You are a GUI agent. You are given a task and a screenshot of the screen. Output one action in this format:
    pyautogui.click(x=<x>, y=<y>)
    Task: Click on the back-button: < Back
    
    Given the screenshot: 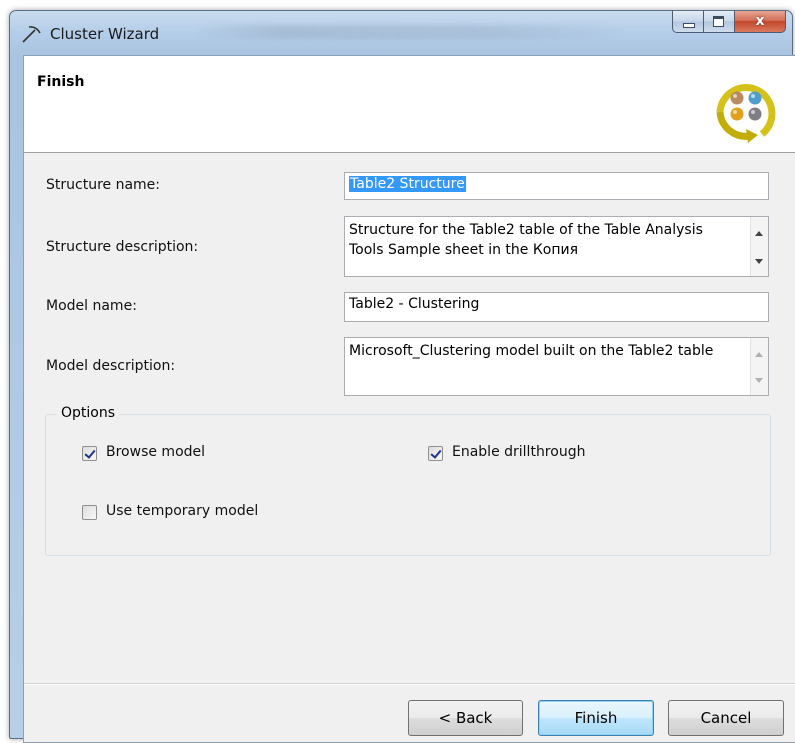 What is the action you would take?
    pyautogui.click(x=465, y=718)
    